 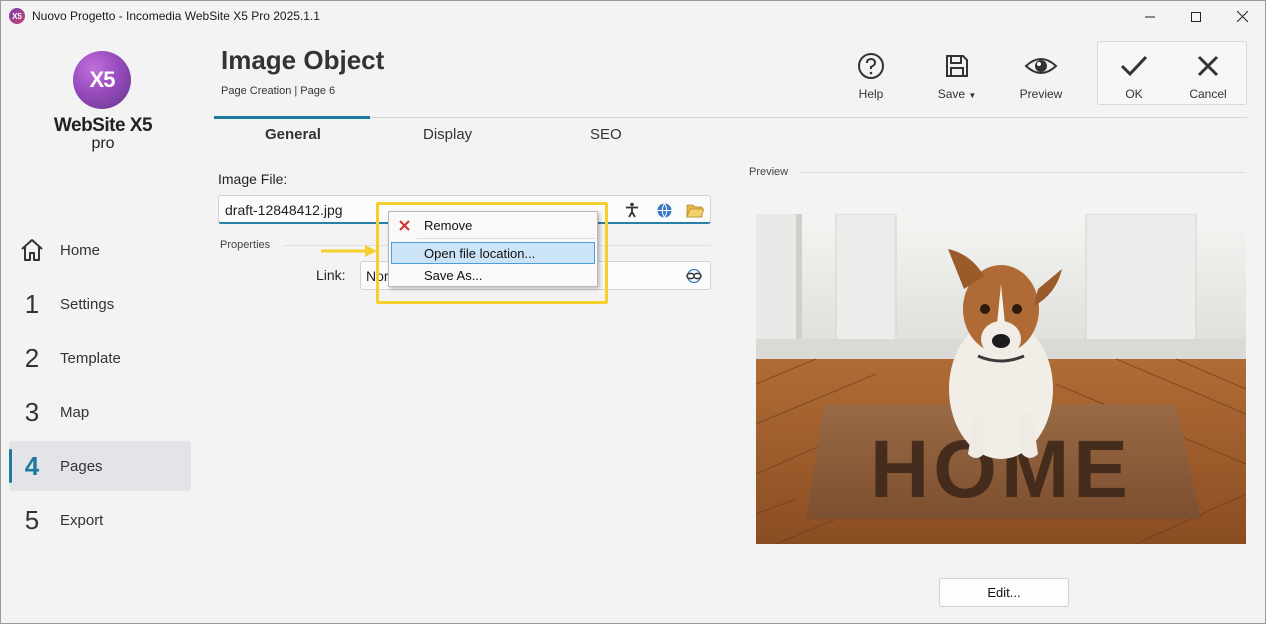 I want to click on step-number: 1, so click(x=32, y=303).